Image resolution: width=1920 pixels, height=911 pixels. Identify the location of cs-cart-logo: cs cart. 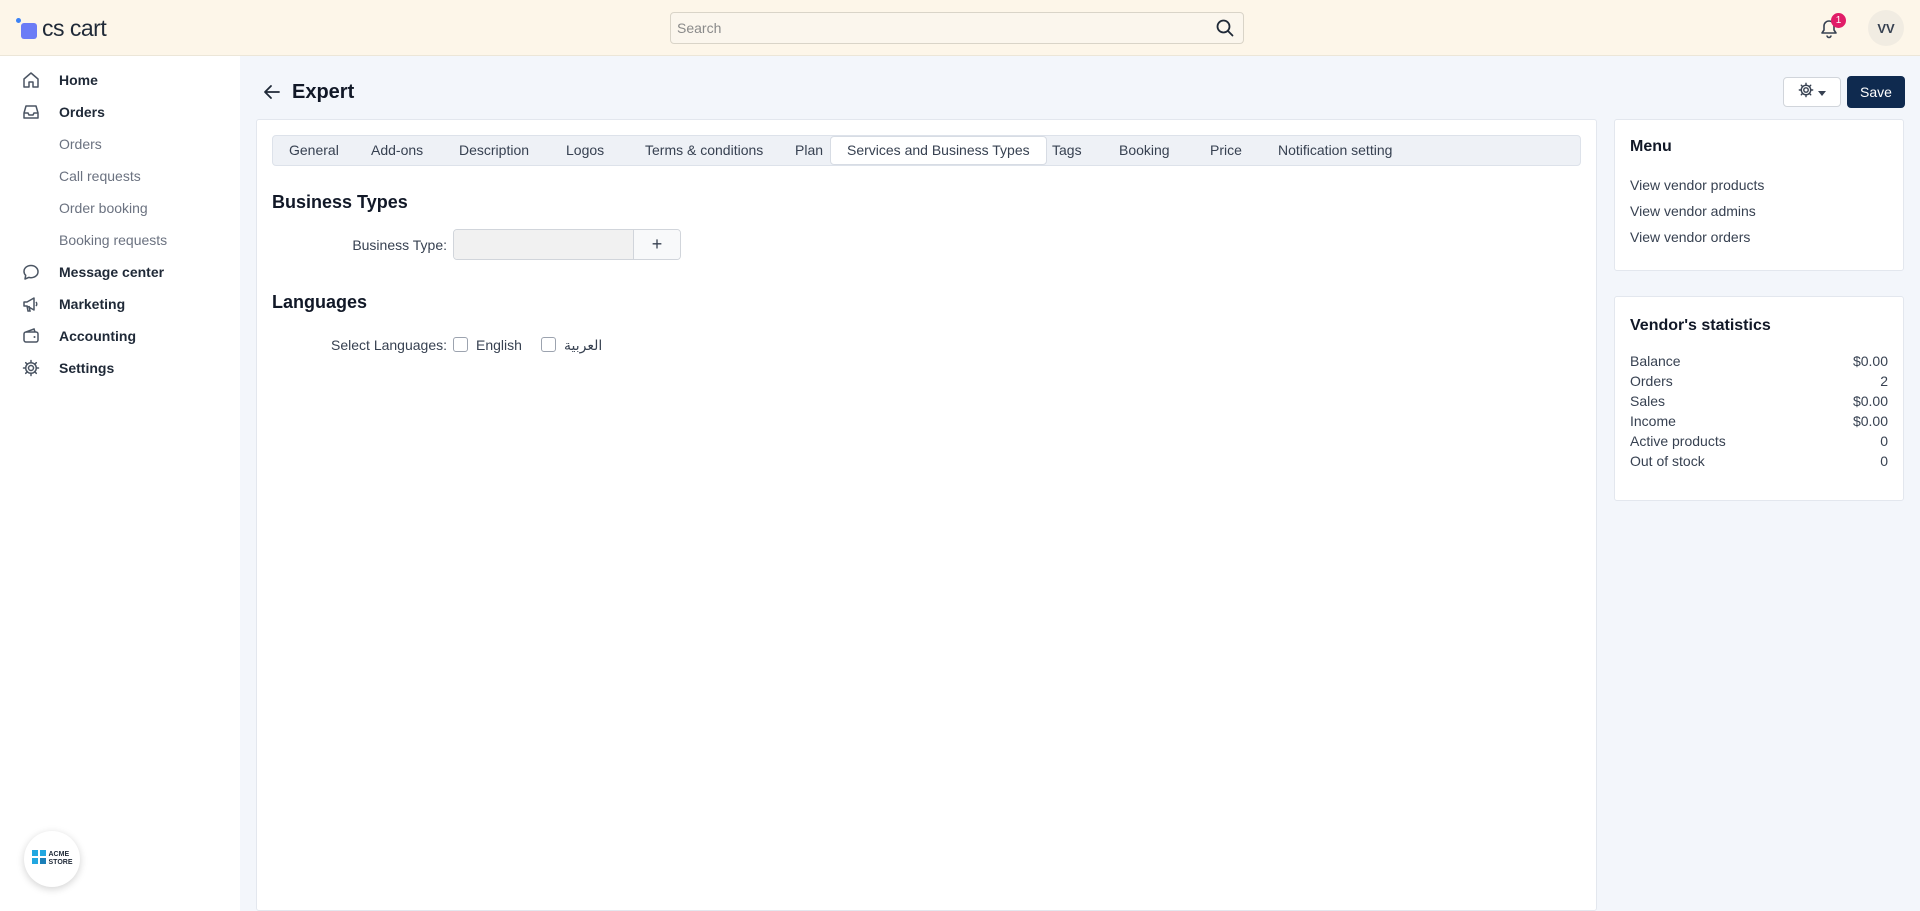
(61, 28).